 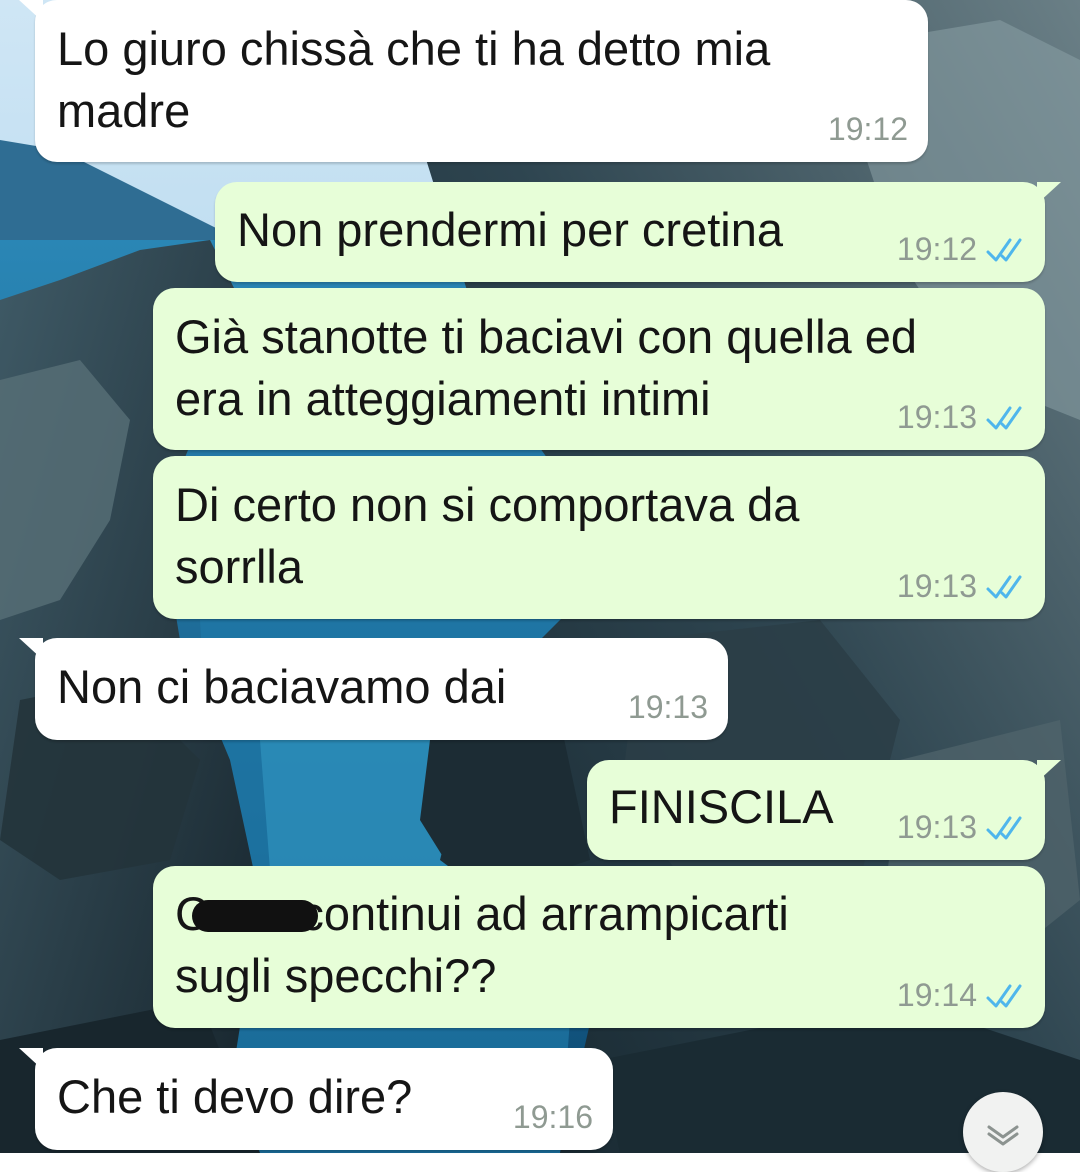 What do you see at coordinates (487, 535) in the screenshot?
I see `message-text: Di certo non si comportava da sorrlla` at bounding box center [487, 535].